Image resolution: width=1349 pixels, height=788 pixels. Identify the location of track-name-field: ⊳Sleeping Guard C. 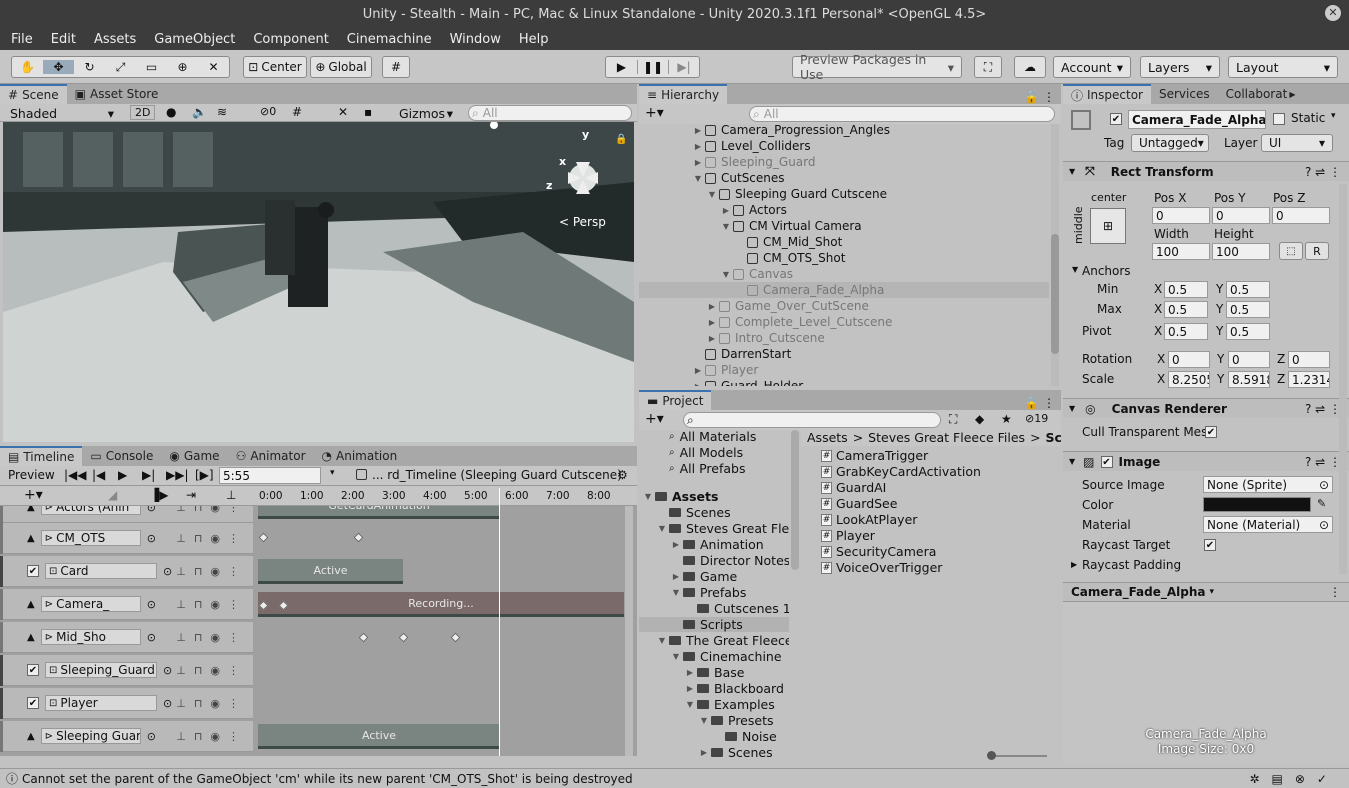
(90, 736).